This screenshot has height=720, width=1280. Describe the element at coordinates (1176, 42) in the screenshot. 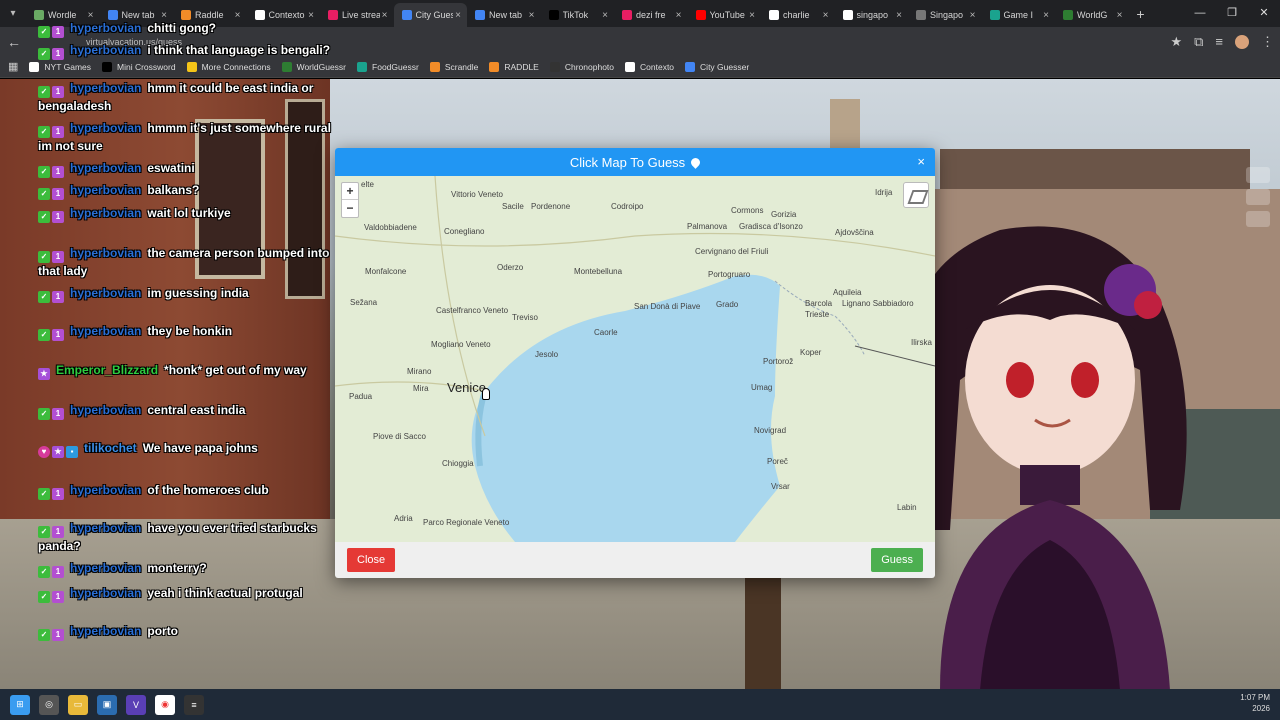

I see `bookmark-star-icon: ★` at that location.